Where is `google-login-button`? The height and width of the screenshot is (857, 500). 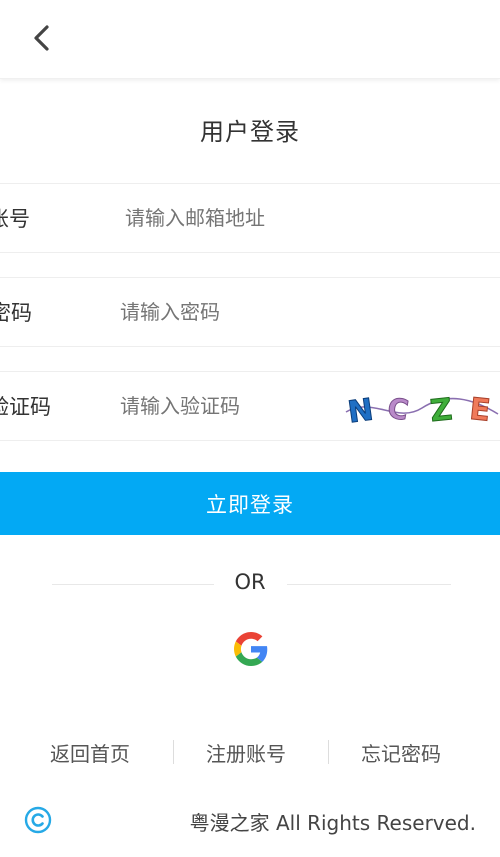
google-login-button is located at coordinates (251, 649).